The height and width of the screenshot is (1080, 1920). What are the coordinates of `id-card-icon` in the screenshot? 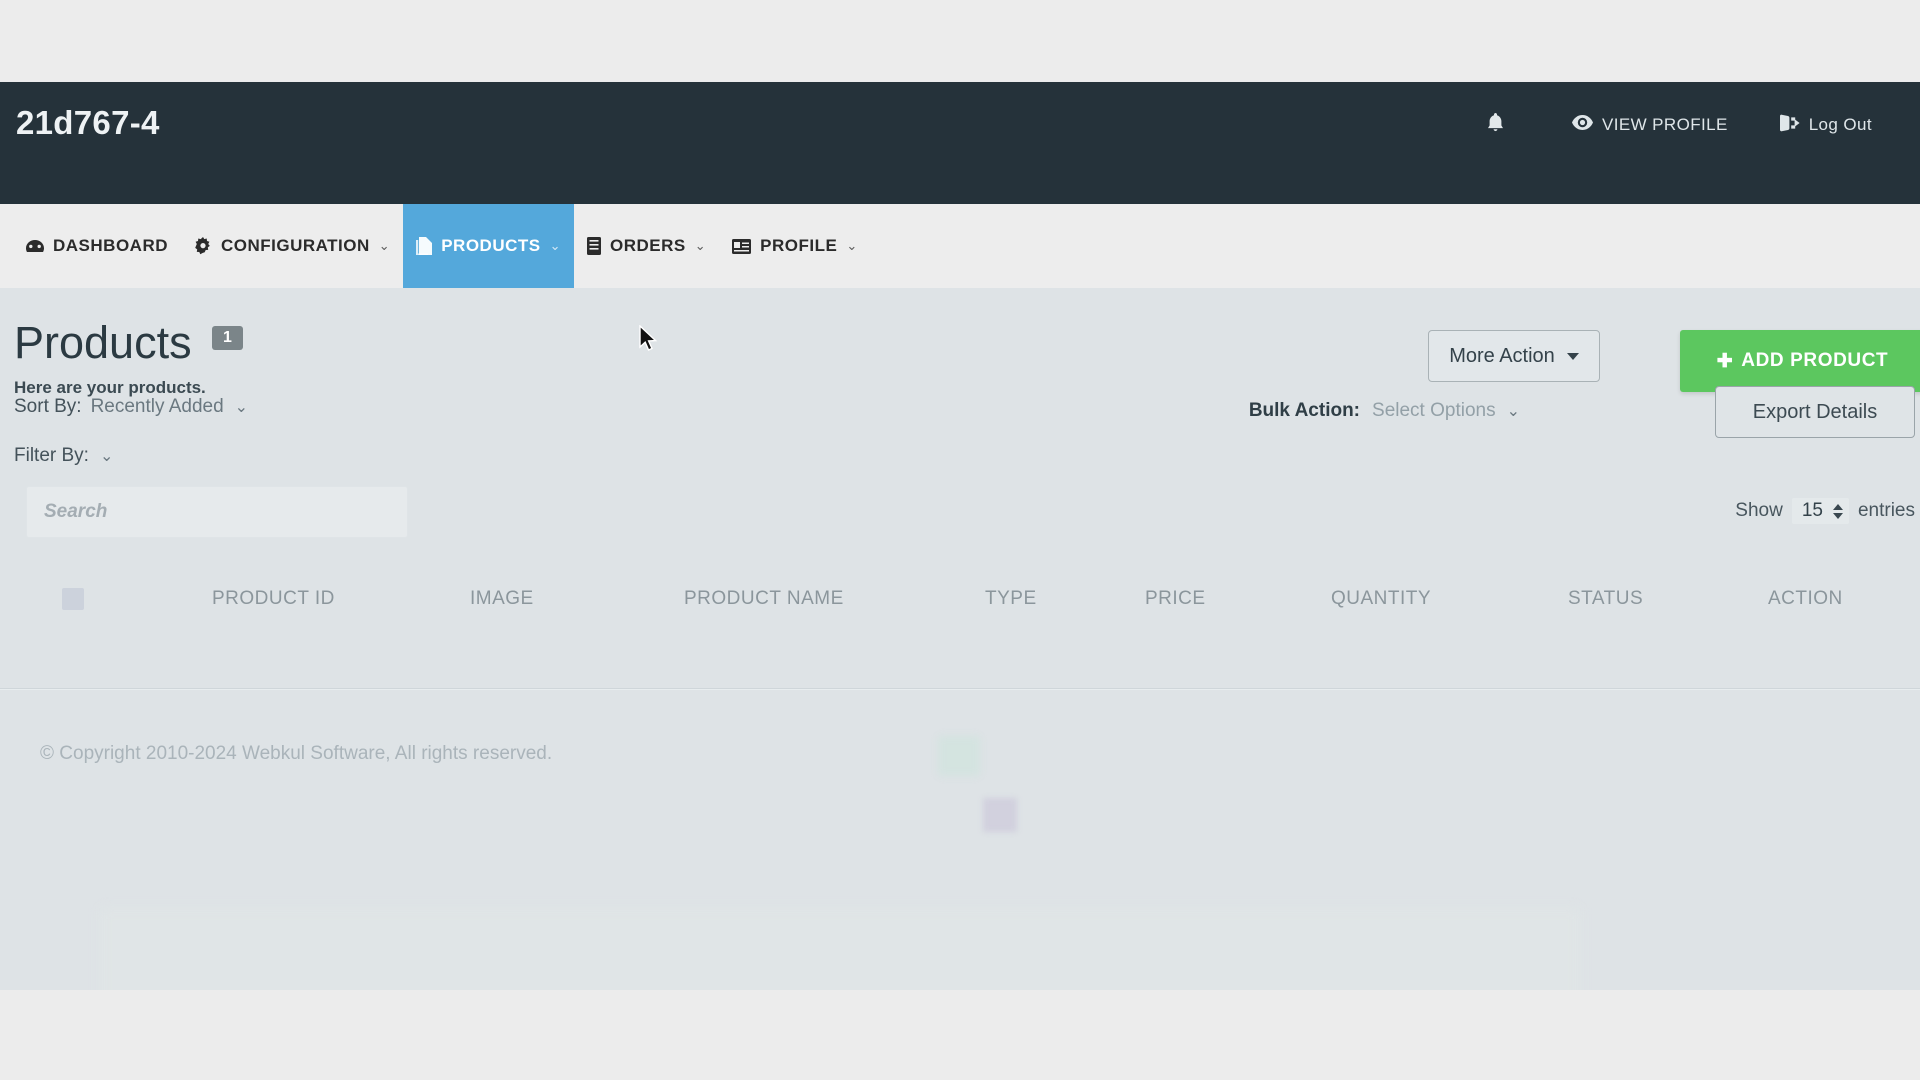 It's located at (742, 246).